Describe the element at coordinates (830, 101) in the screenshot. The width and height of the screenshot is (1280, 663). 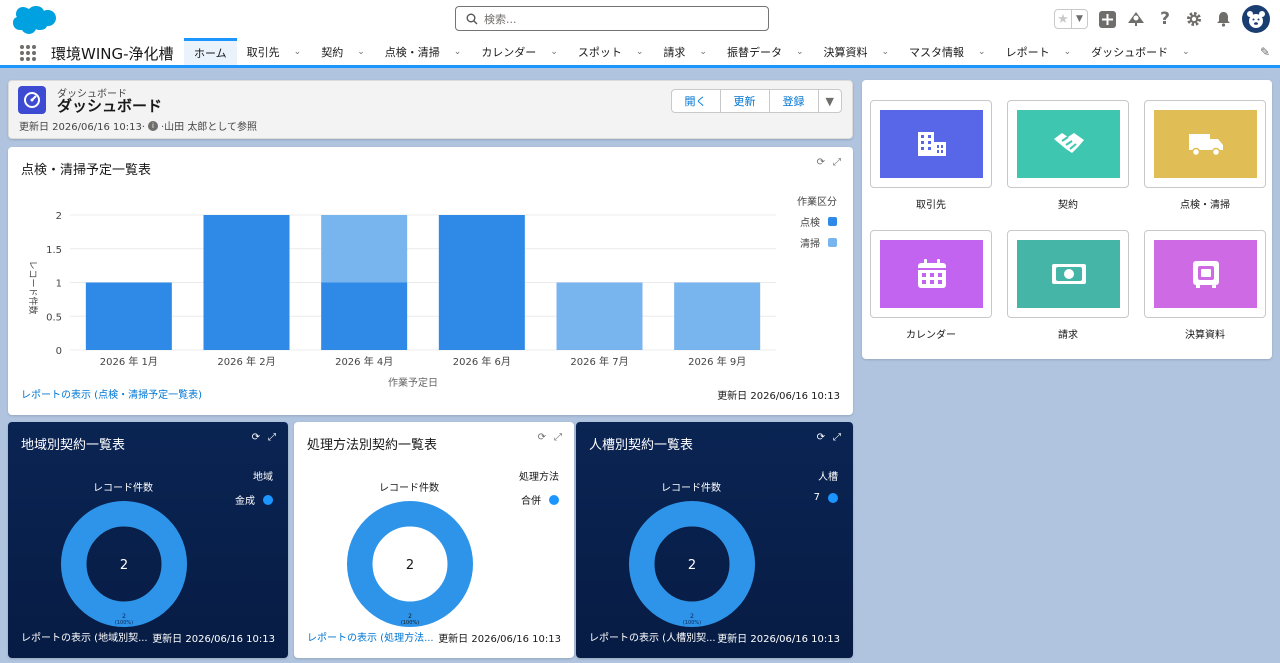
I see `more-actions-button: ▼` at that location.